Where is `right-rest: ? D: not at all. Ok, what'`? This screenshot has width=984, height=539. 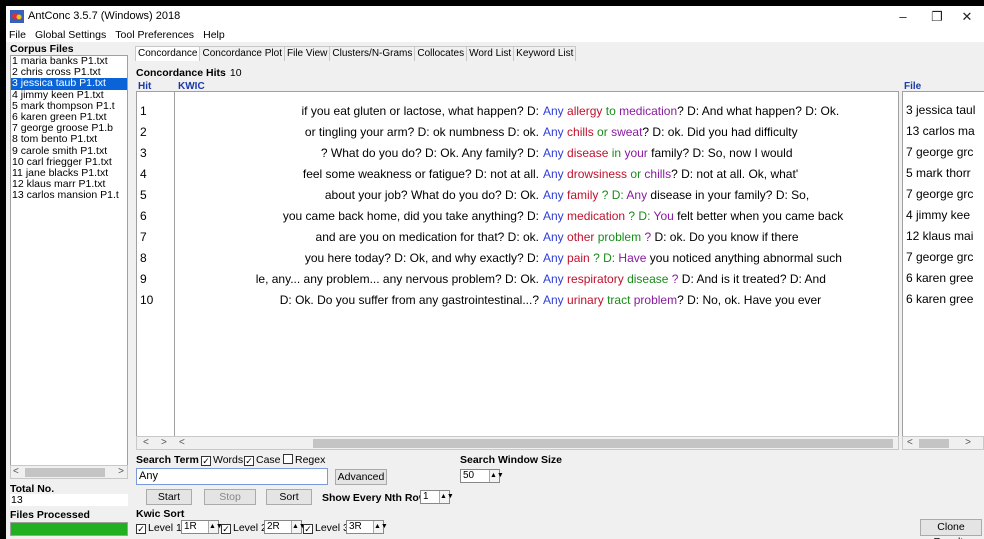 right-rest: ? D: not at all. Ok, what' is located at coordinates (735, 174).